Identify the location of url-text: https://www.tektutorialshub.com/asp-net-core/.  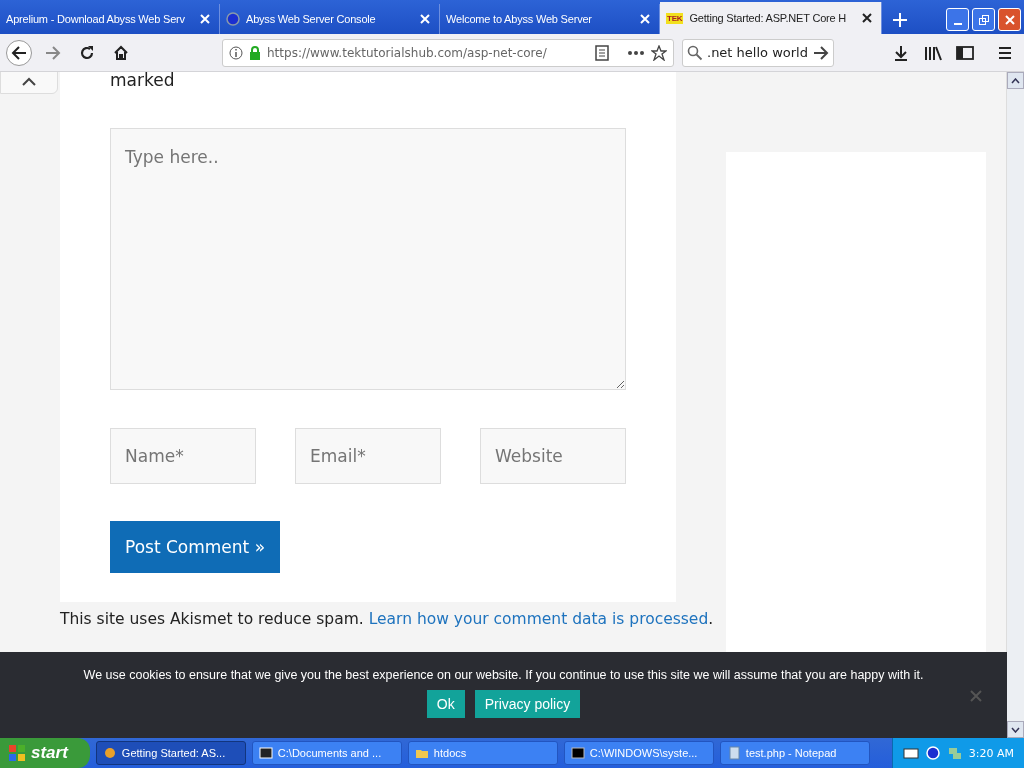
(407, 52).